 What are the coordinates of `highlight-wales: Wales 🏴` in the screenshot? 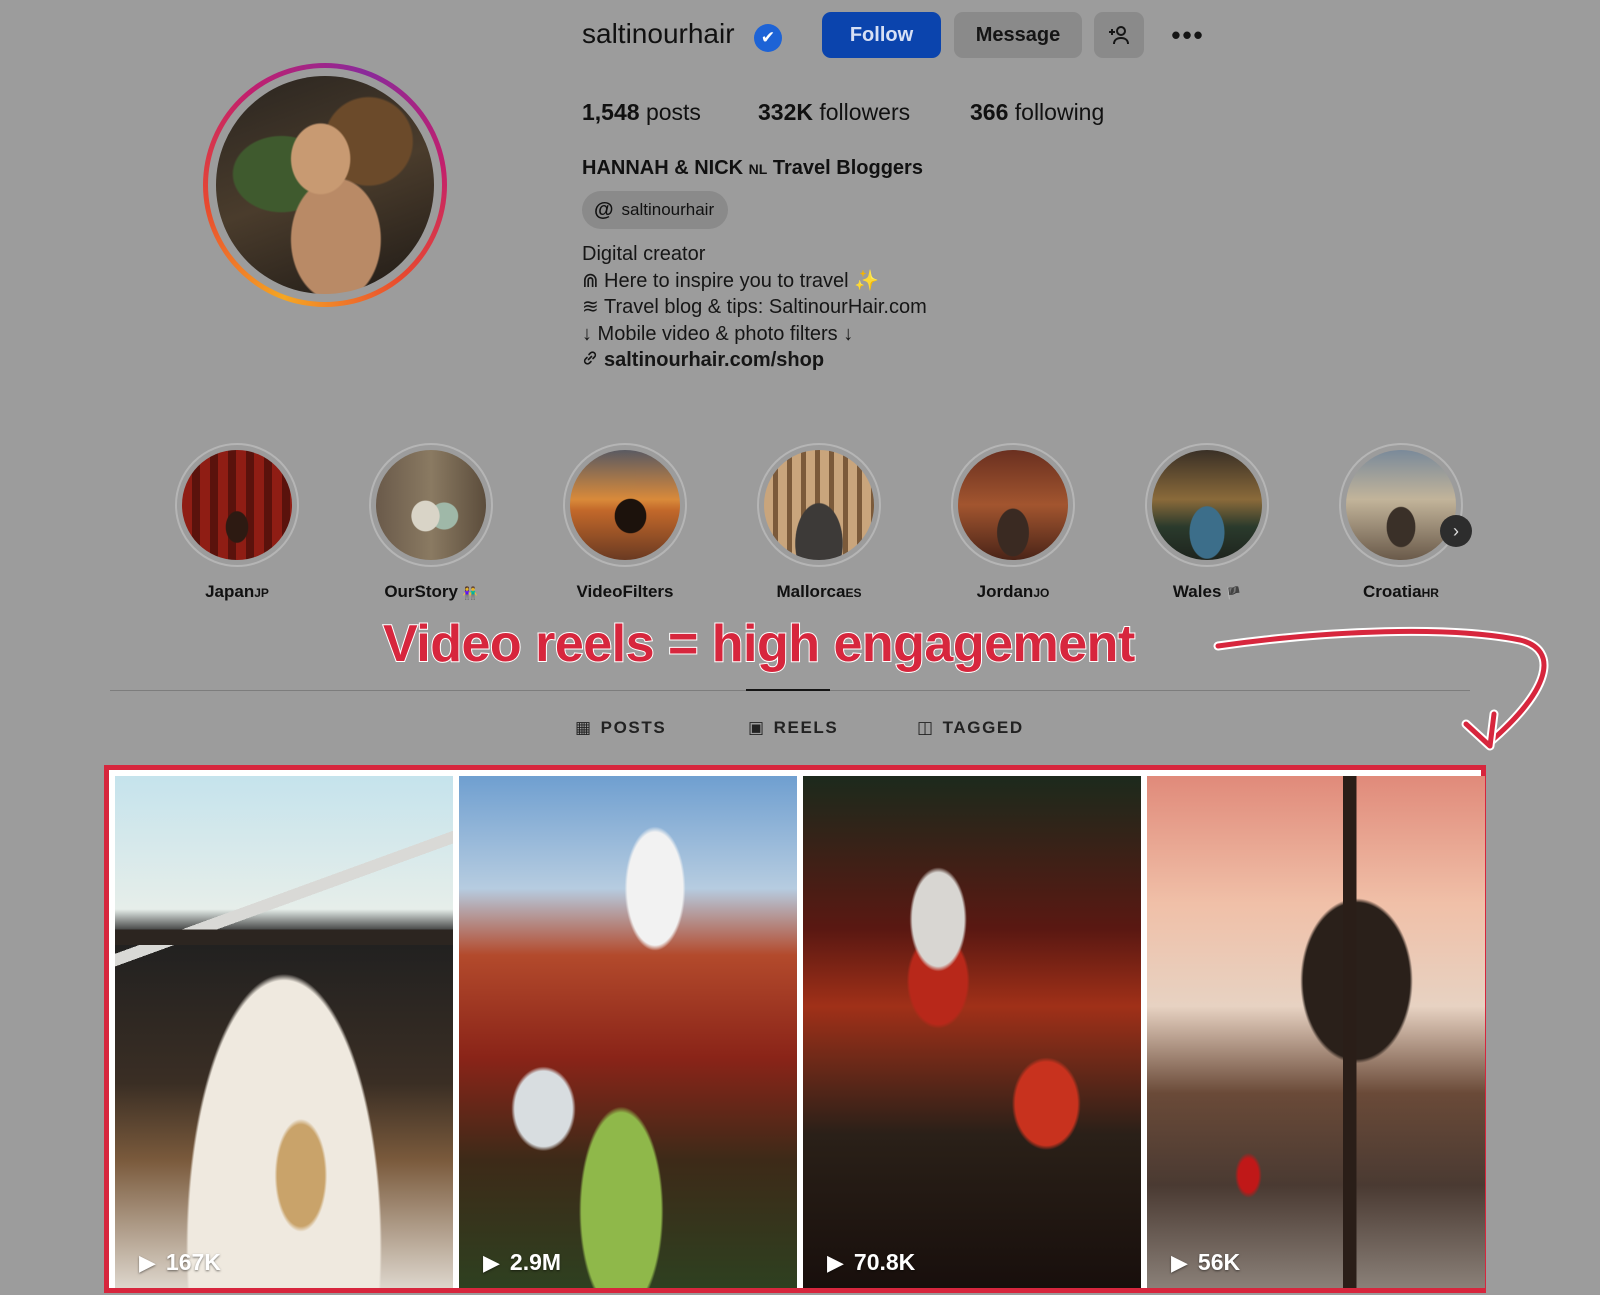 It's located at (1207, 522).